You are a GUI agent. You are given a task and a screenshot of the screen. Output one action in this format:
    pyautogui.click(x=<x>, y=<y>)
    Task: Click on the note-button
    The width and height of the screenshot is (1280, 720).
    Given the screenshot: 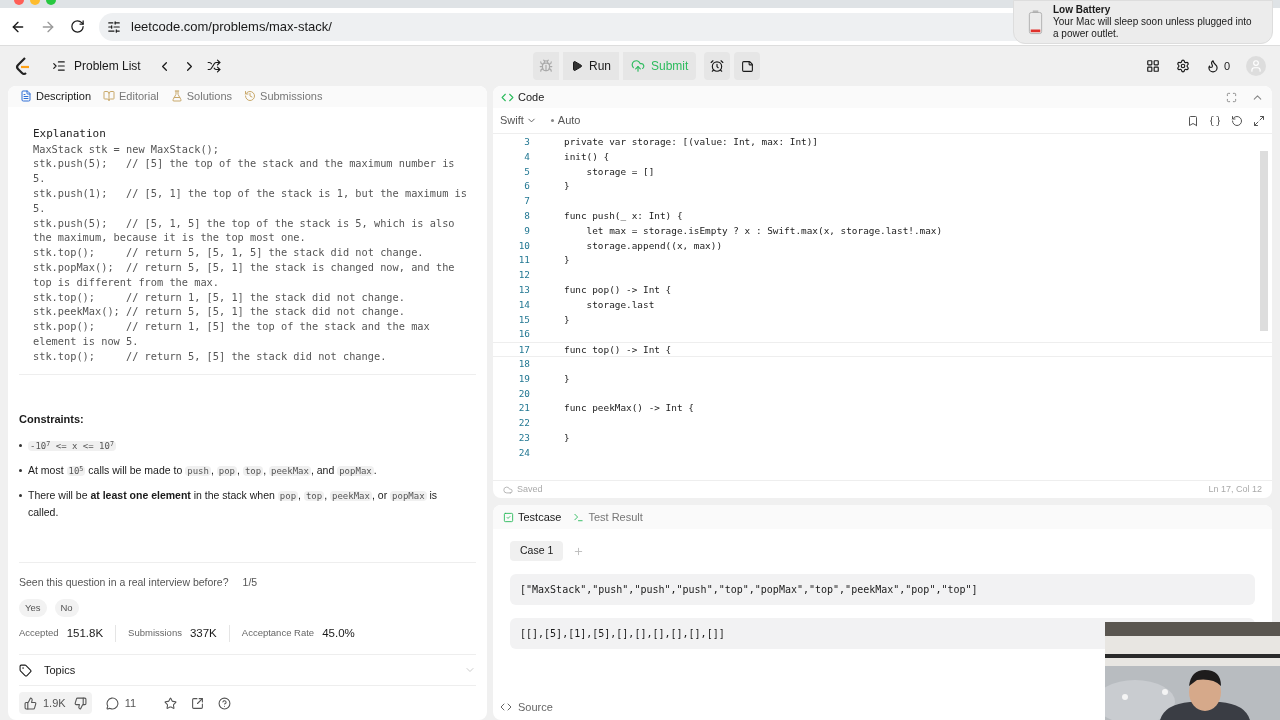 What is the action you would take?
    pyautogui.click(x=747, y=66)
    